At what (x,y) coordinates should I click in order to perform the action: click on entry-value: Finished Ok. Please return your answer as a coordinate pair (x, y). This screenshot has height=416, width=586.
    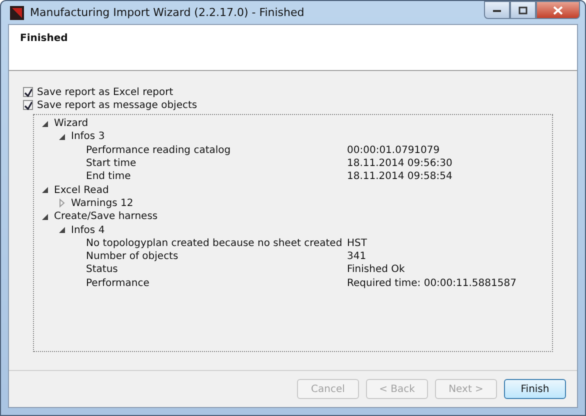
    Looking at the image, I should click on (376, 270).